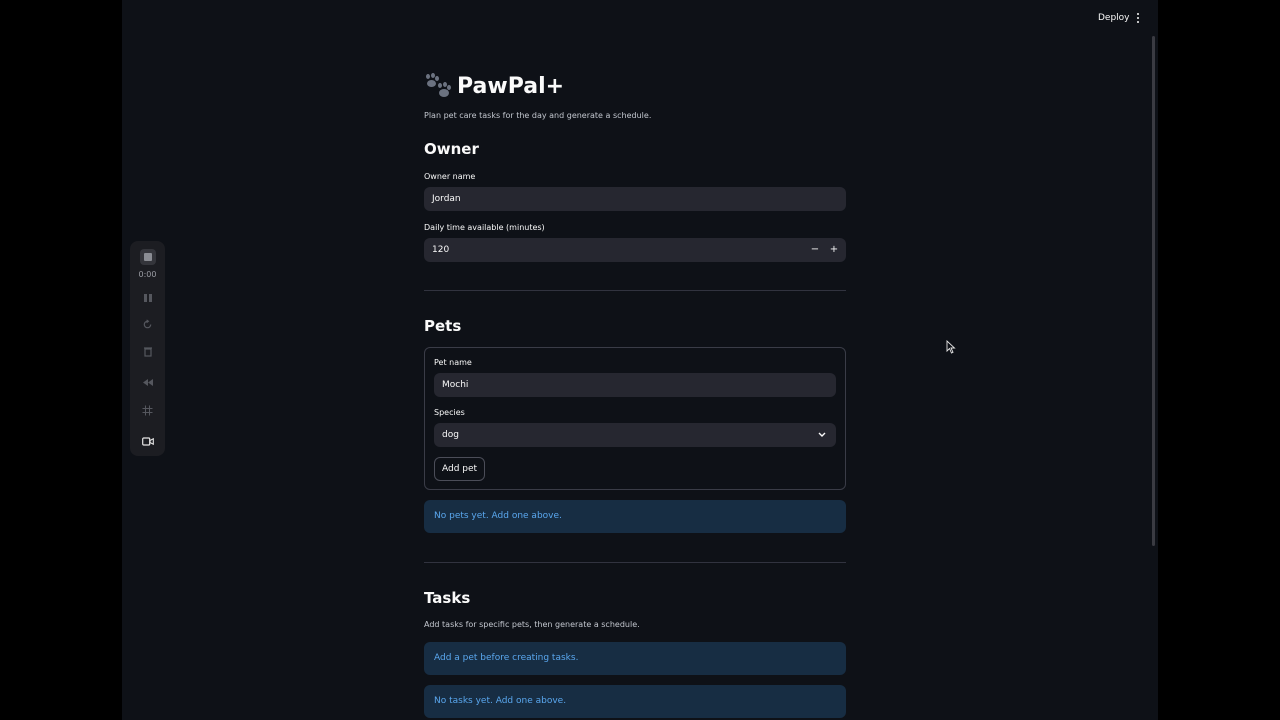 This screenshot has height=720, width=1280. Describe the element at coordinates (438, 86) in the screenshot. I see `paw-prints-icon` at that location.